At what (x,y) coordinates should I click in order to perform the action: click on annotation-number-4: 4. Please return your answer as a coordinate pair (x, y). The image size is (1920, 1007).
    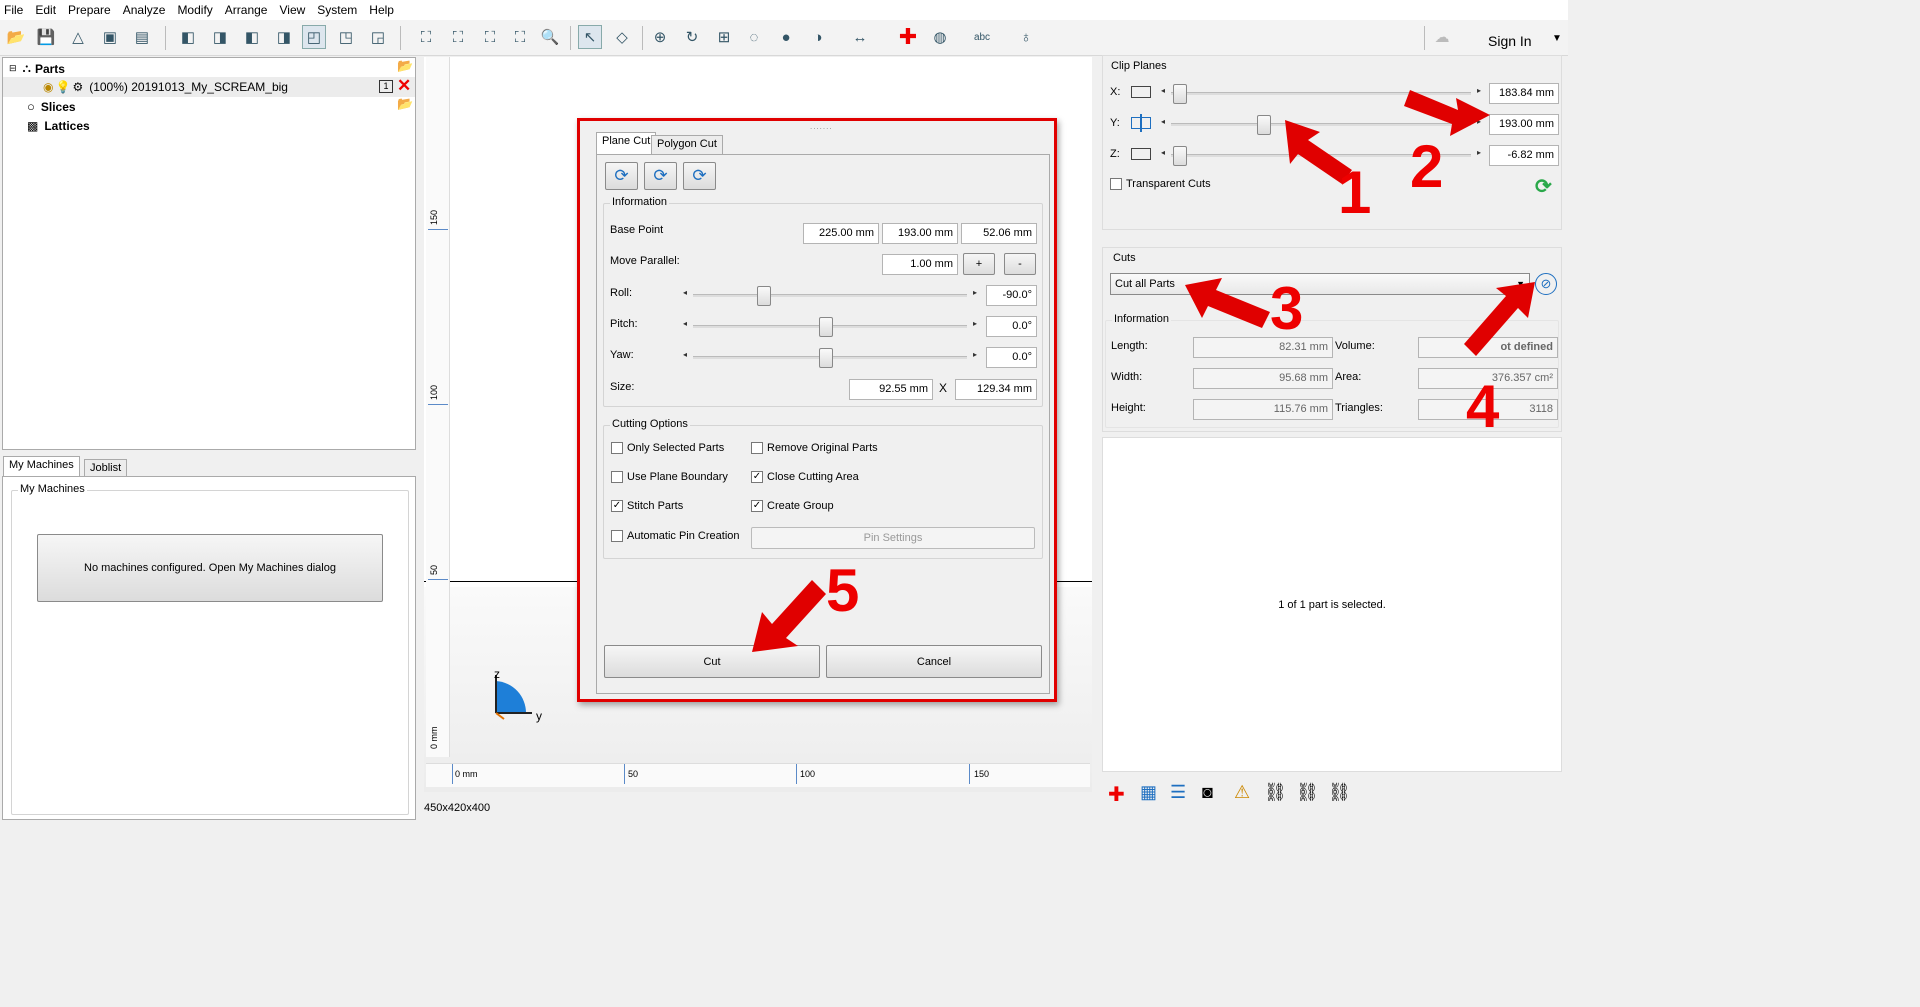
    Looking at the image, I should click on (1483, 406).